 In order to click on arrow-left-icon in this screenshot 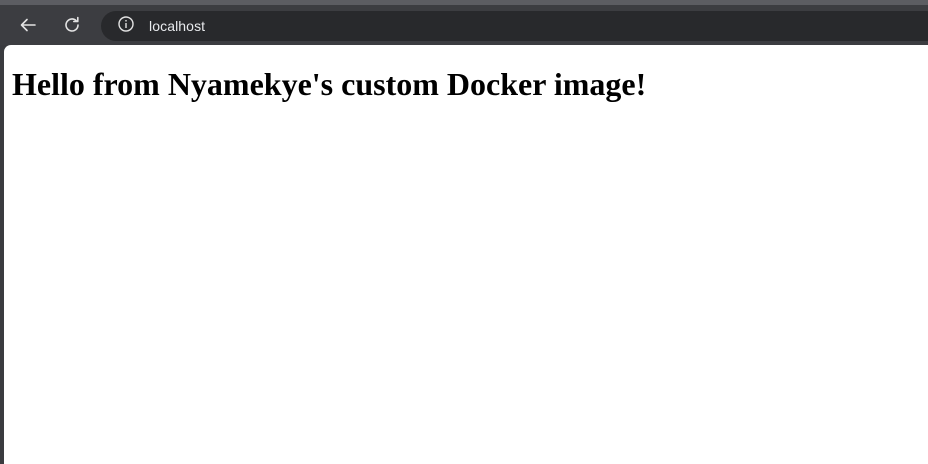, I will do `click(28, 25)`.